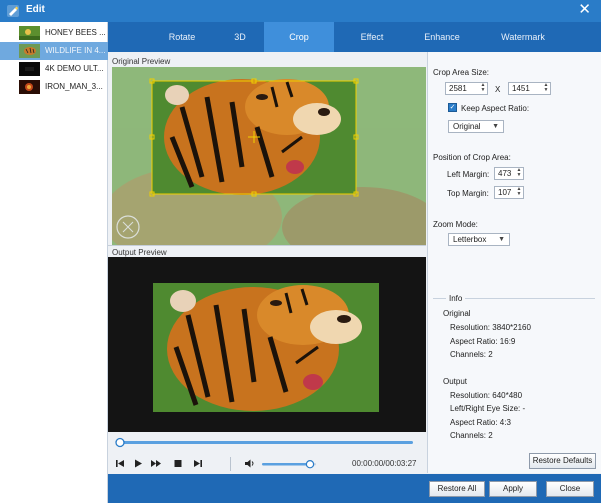  Describe the element at coordinates (13, 11) in the screenshot. I see `app-icon` at that location.